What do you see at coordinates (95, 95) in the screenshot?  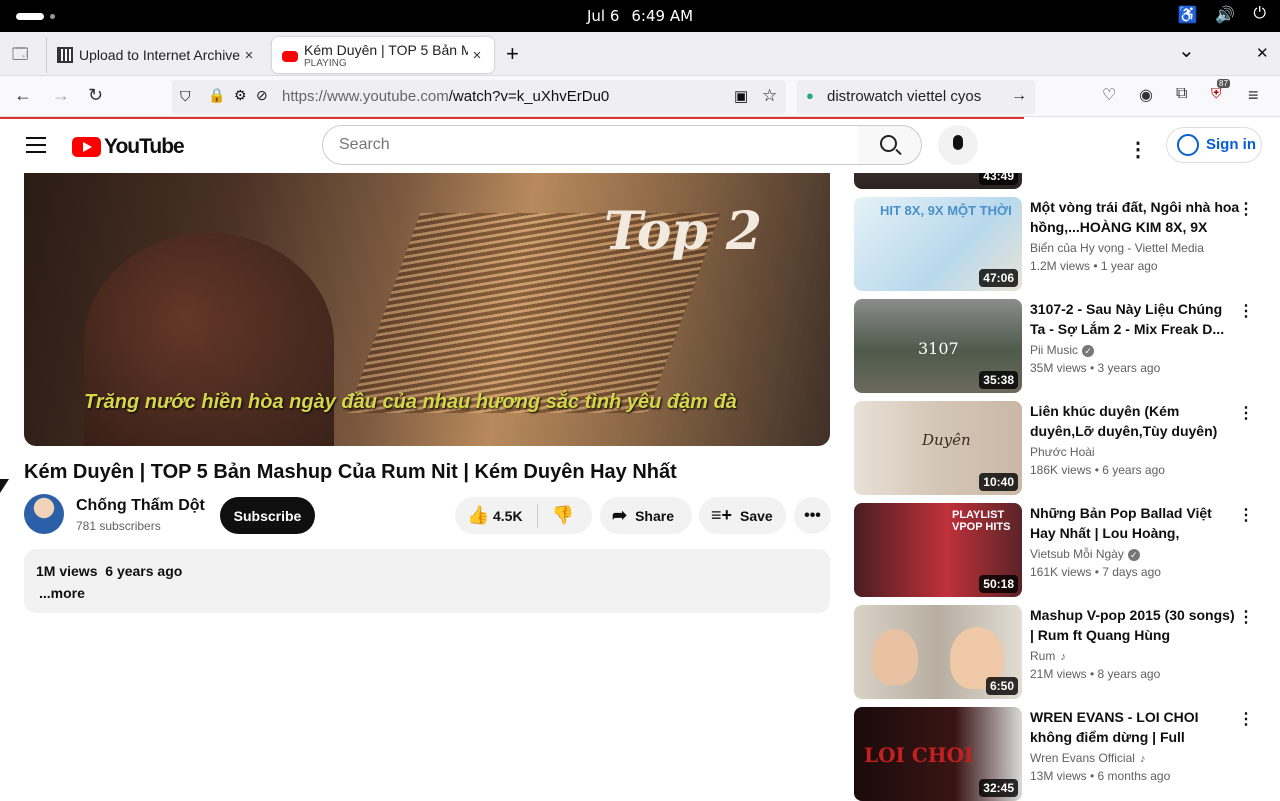 I see `reload-icon: ↻` at bounding box center [95, 95].